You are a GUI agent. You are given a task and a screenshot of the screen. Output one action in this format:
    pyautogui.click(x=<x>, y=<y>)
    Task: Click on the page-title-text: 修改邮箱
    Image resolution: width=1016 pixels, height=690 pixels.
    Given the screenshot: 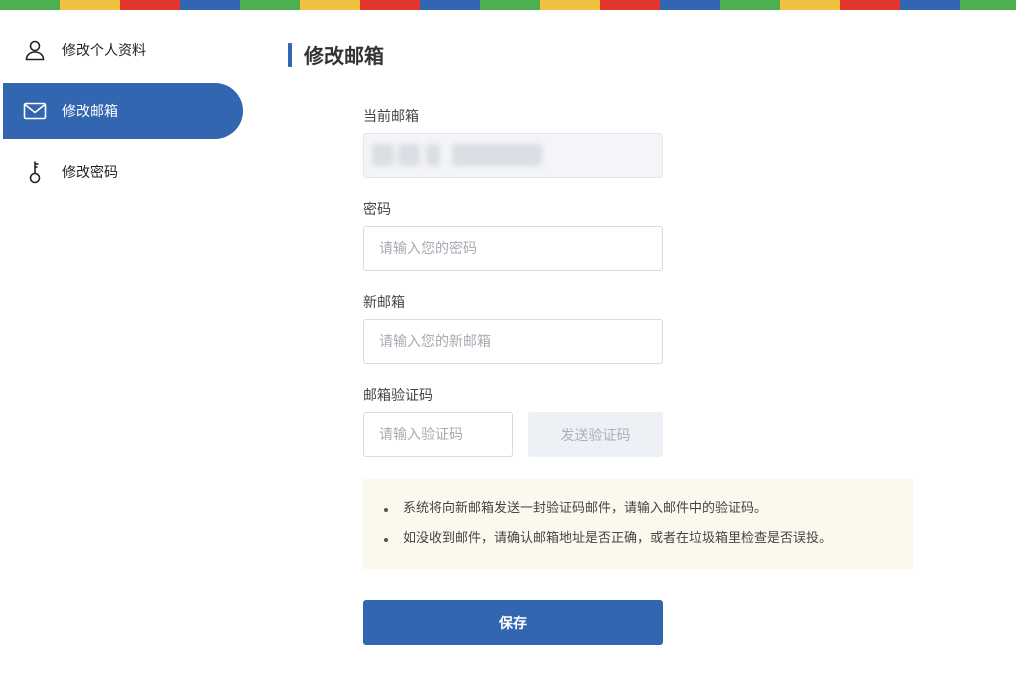 What is the action you would take?
    pyautogui.click(x=344, y=56)
    